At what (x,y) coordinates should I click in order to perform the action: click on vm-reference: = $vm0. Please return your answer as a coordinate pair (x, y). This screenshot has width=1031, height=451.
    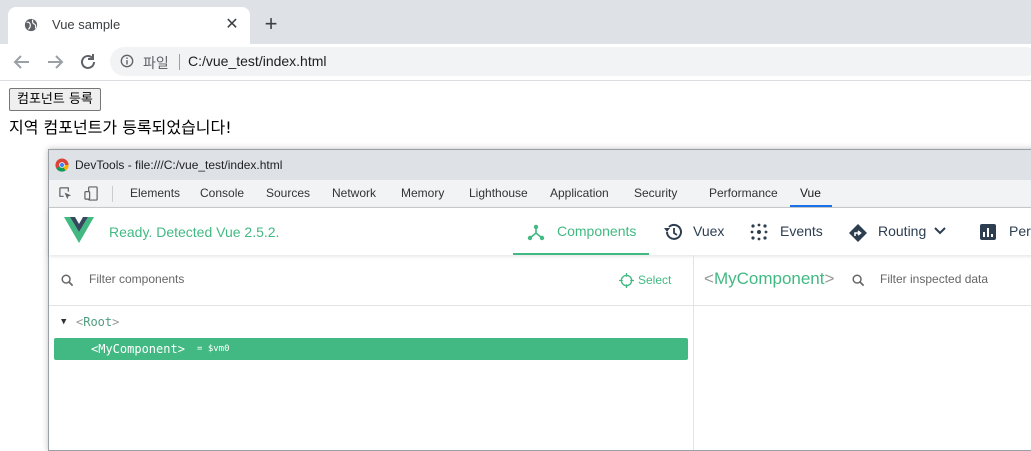
    Looking at the image, I should click on (213, 349).